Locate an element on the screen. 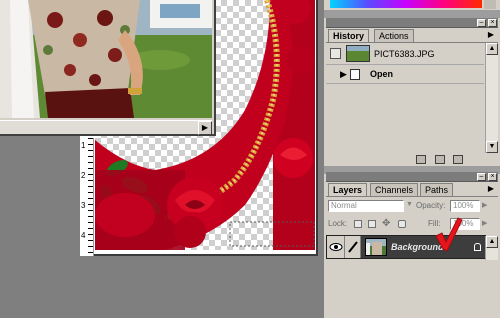 The width and height of the screenshot is (500, 318). tab-layers: Layers is located at coordinates (348, 189).